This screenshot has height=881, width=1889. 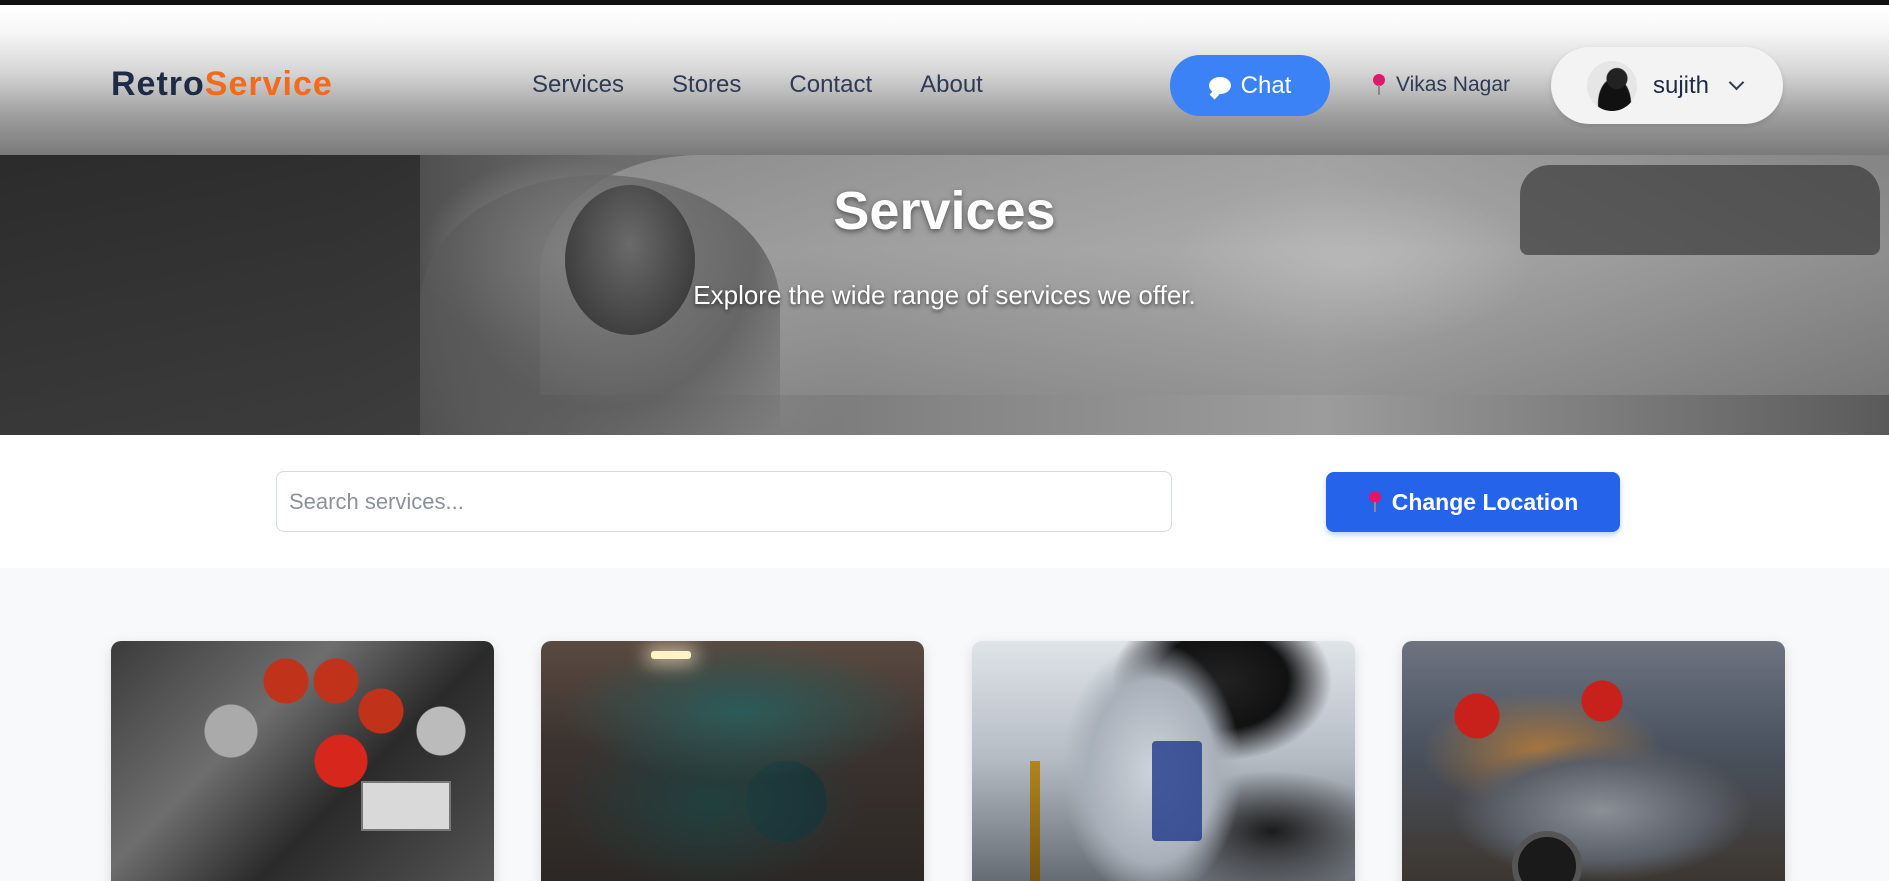 What do you see at coordinates (1593, 761) in the screenshot?
I see `service-card-custom-build` at bounding box center [1593, 761].